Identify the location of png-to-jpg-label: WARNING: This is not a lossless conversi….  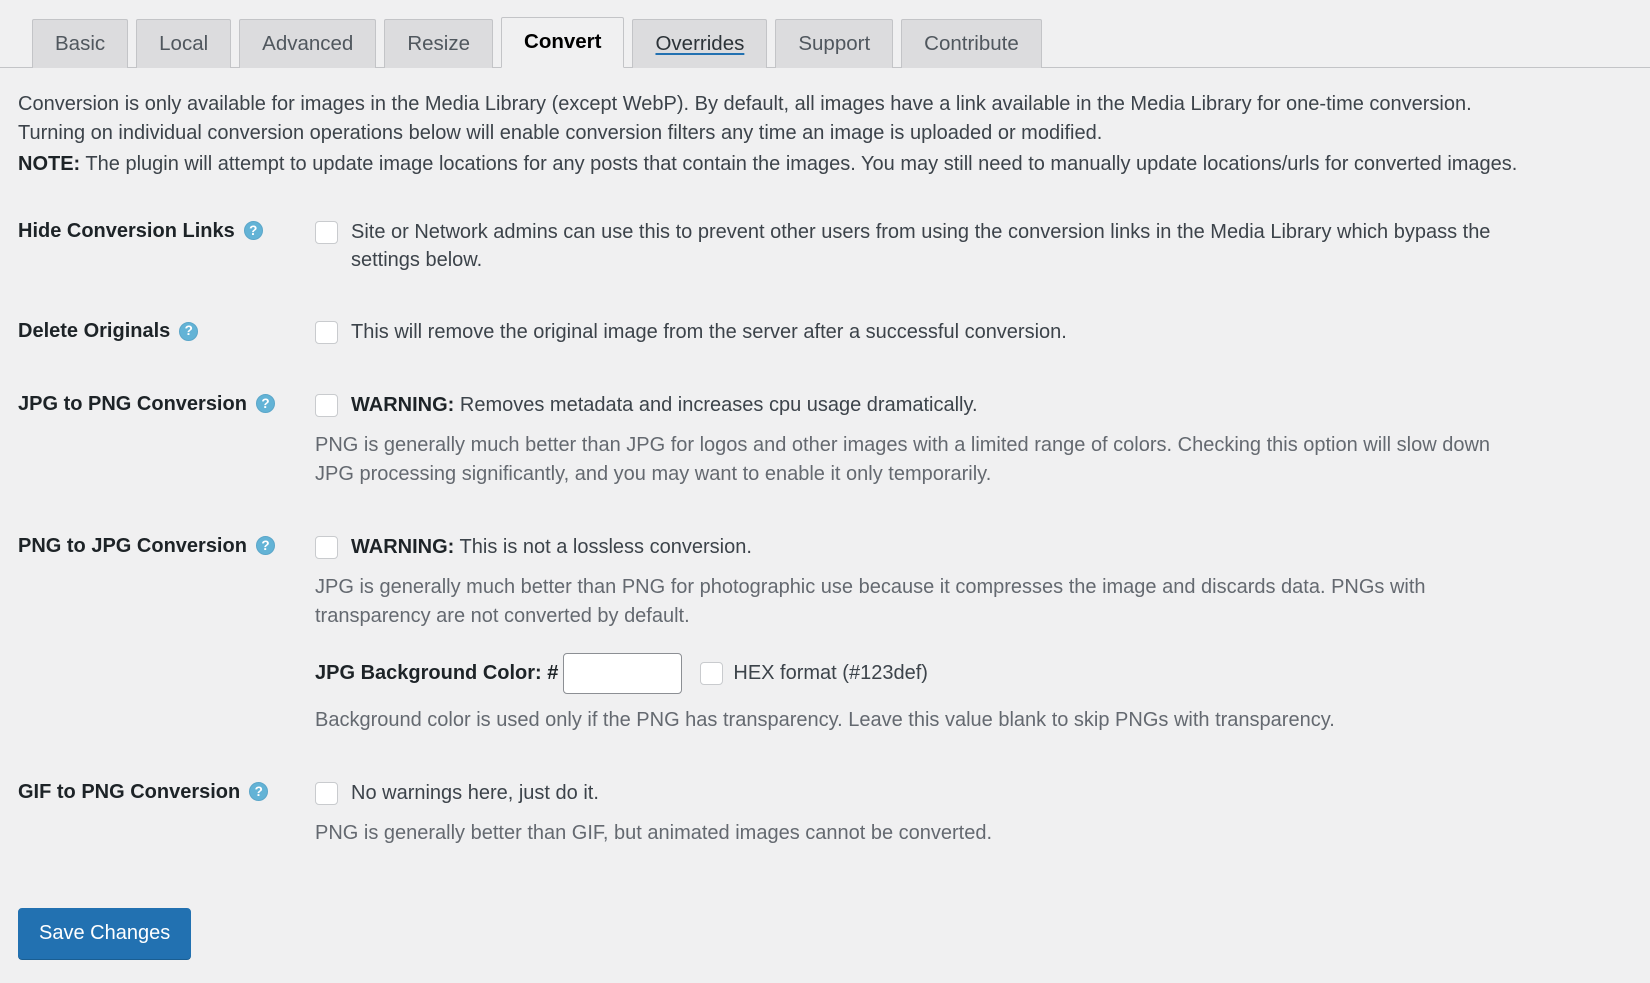
(551, 547).